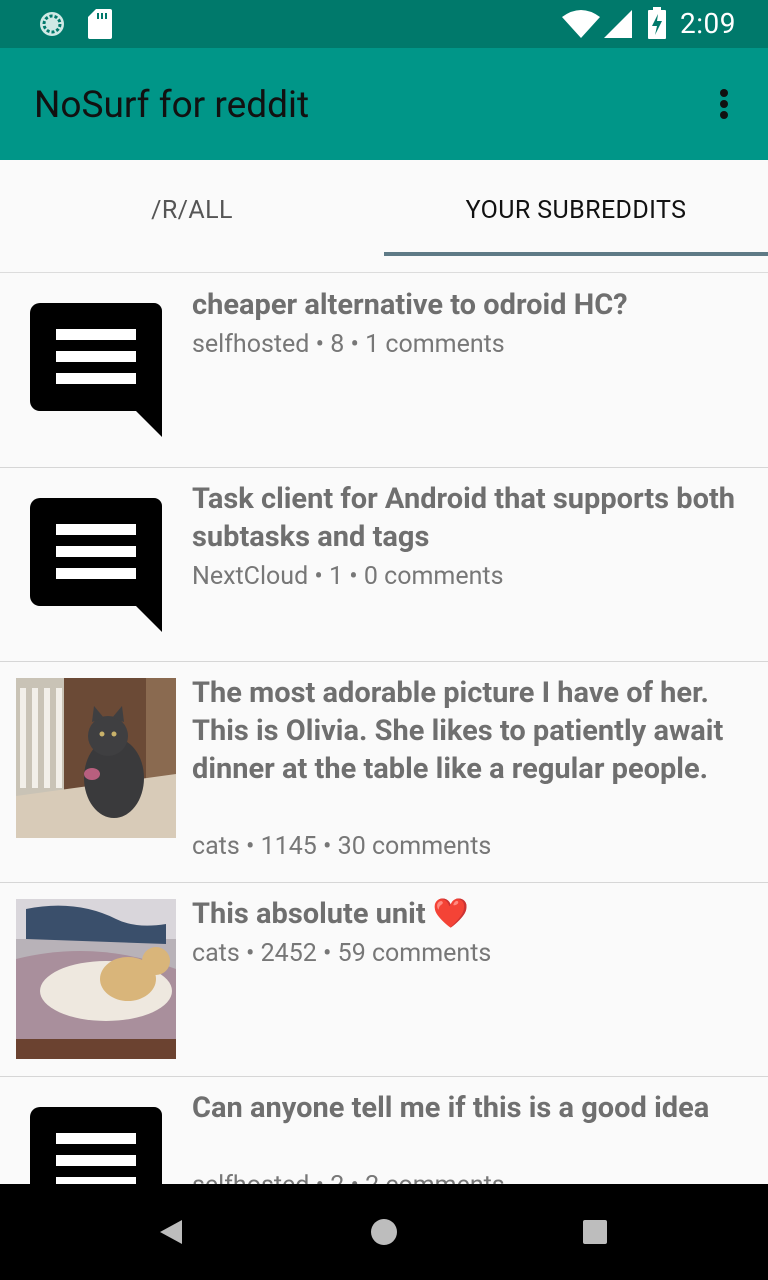 This screenshot has height=1280, width=768. What do you see at coordinates (618, 24) in the screenshot?
I see `signal-icon` at bounding box center [618, 24].